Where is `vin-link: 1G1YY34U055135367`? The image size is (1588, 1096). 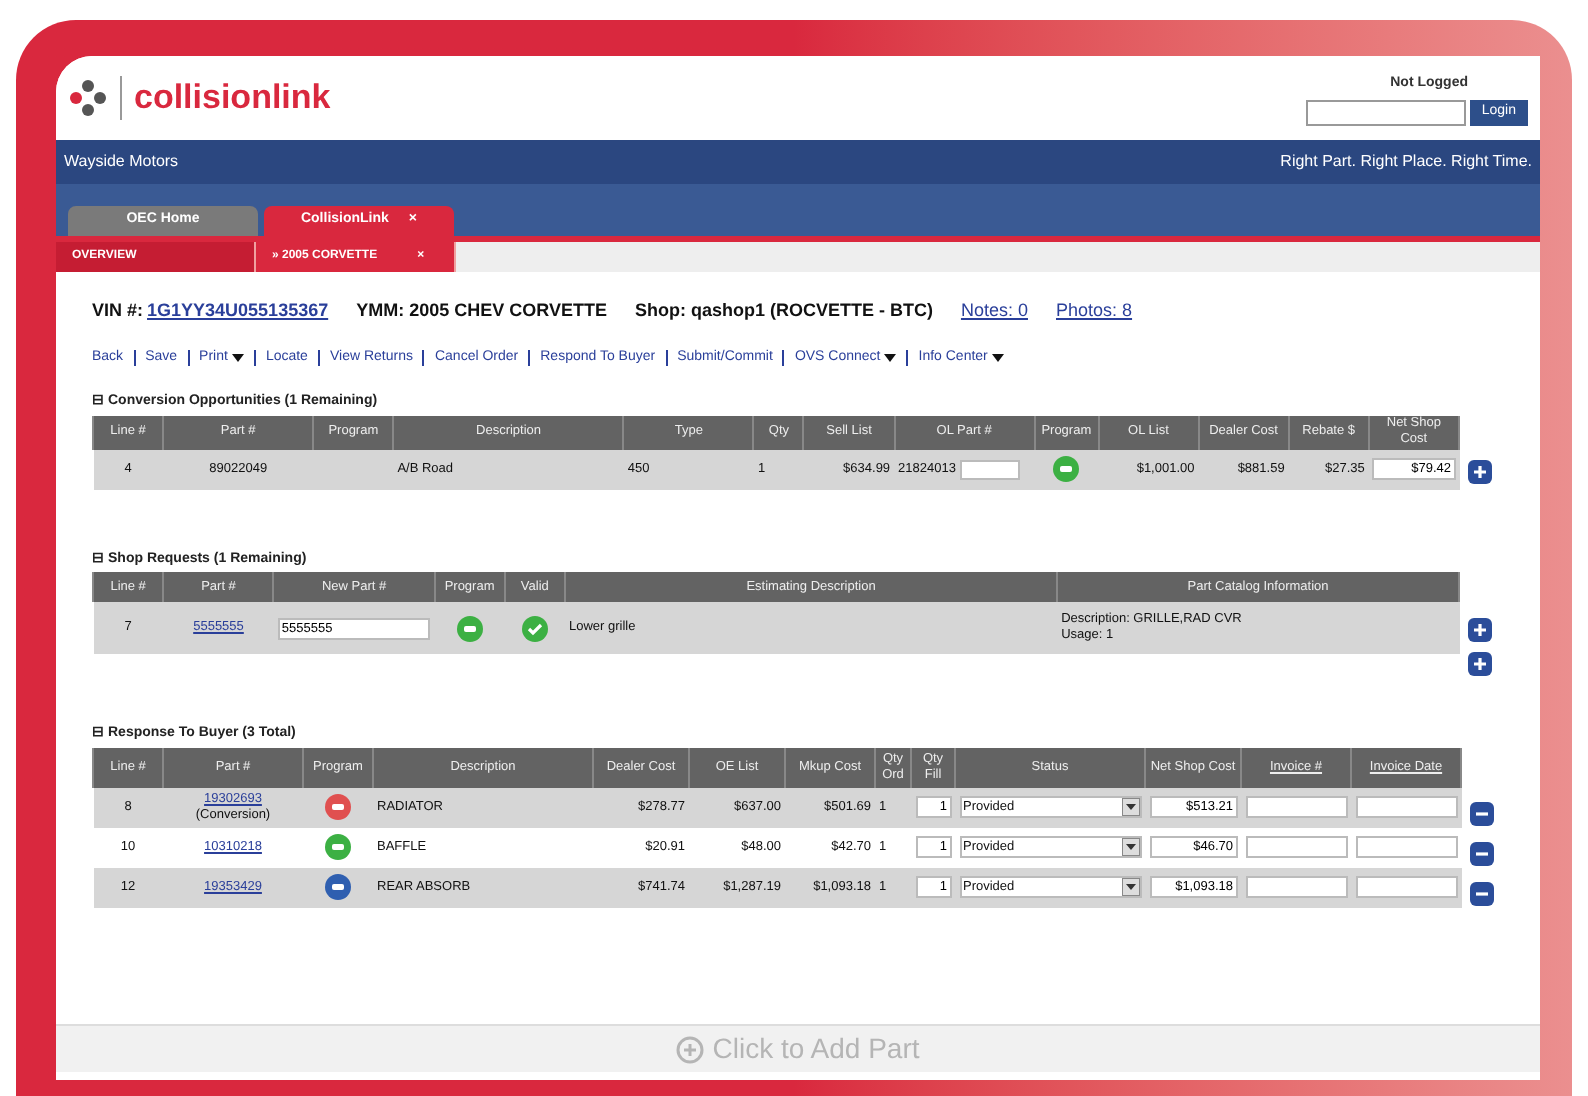 vin-link: 1G1YY34U055135367 is located at coordinates (238, 312).